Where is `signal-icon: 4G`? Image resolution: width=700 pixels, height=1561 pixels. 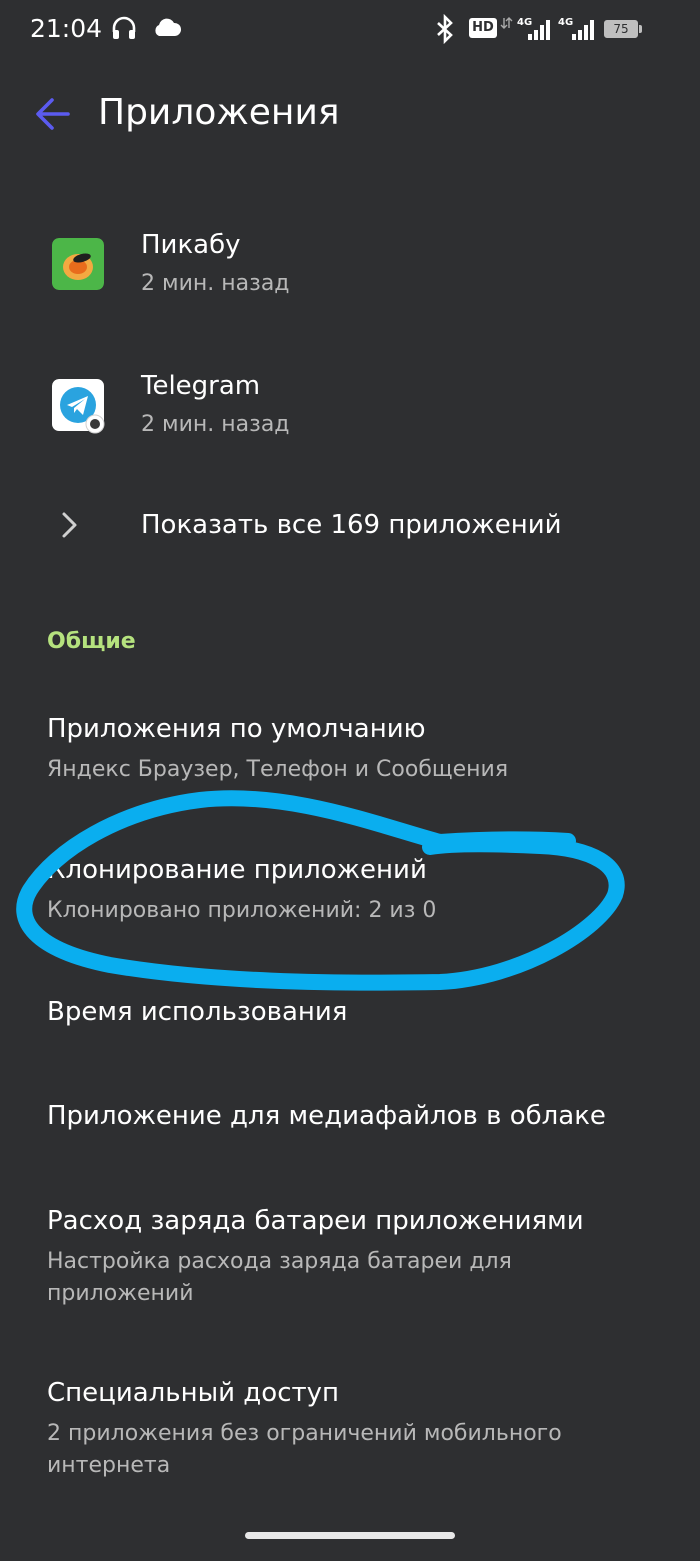
signal-icon: 4G is located at coordinates (525, 28).